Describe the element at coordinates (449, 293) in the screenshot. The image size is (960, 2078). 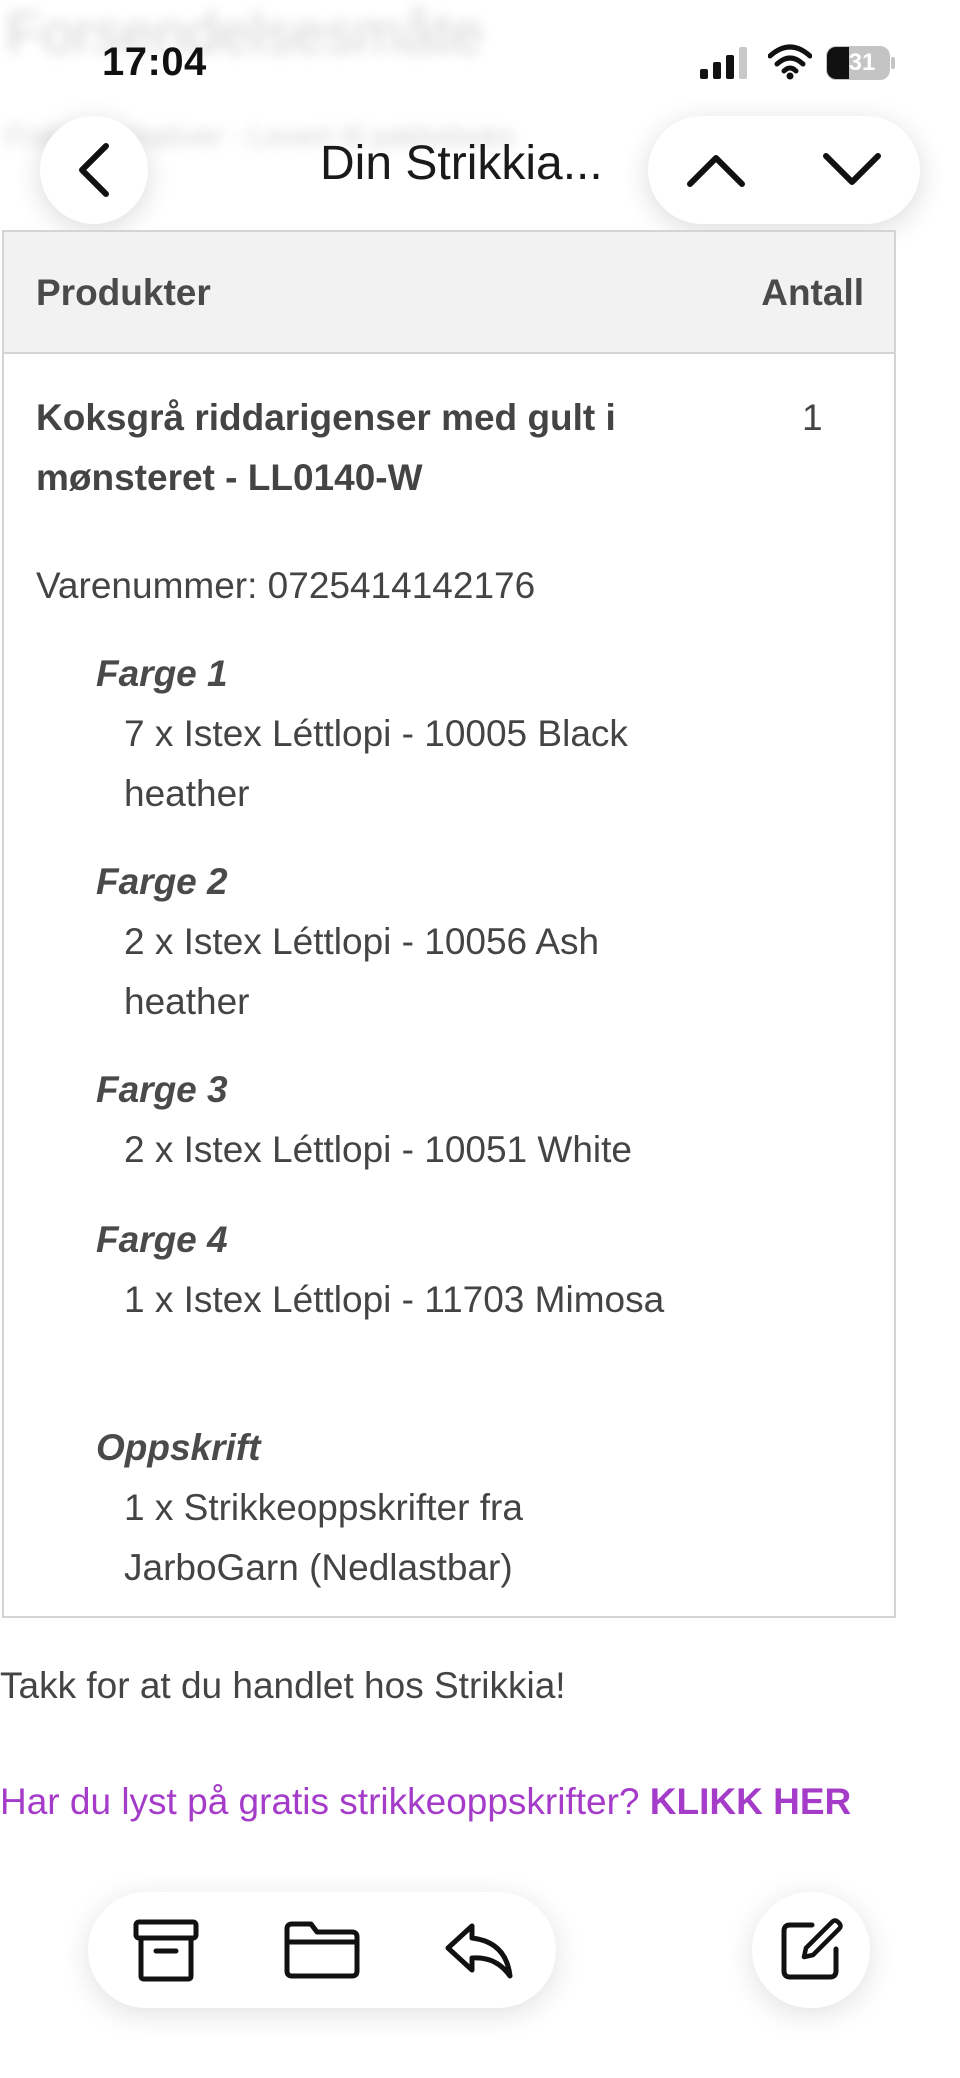
I see `table-header: Produkter Antall` at that location.